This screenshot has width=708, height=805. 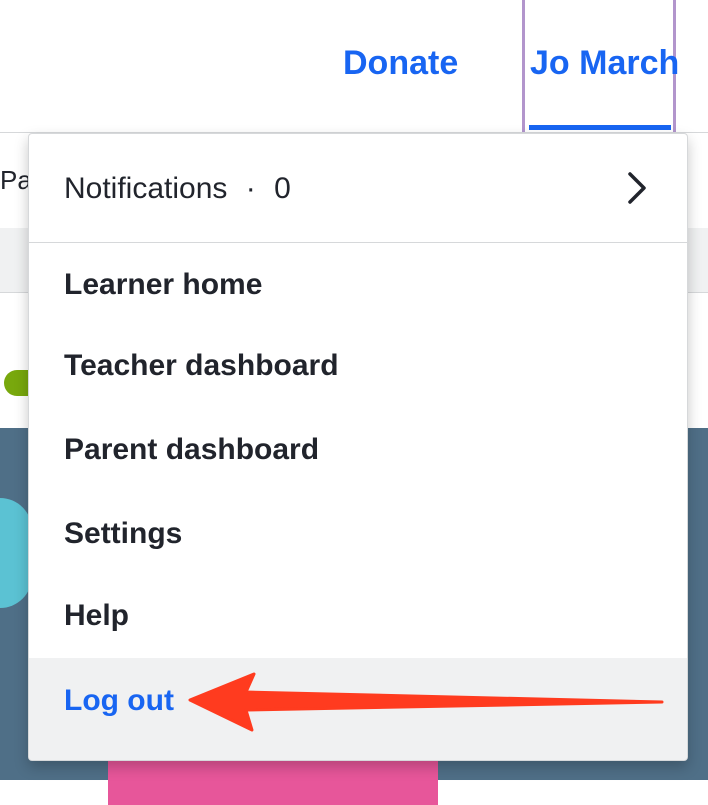 What do you see at coordinates (163, 285) in the screenshot?
I see `menu-item-learner-home: Learner home` at bounding box center [163, 285].